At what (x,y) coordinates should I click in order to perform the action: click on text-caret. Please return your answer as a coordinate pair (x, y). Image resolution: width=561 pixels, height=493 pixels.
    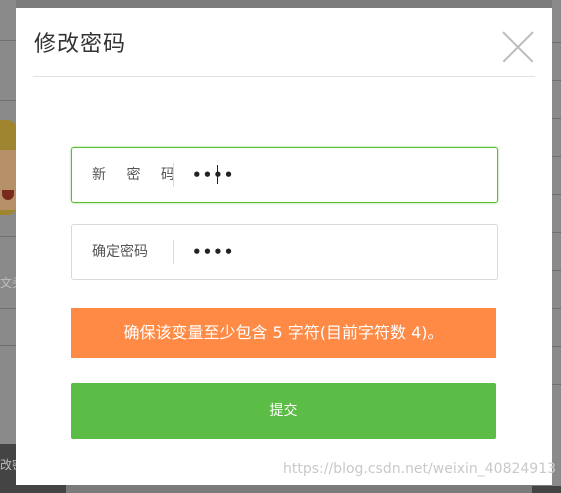
    Looking at the image, I should click on (217, 174).